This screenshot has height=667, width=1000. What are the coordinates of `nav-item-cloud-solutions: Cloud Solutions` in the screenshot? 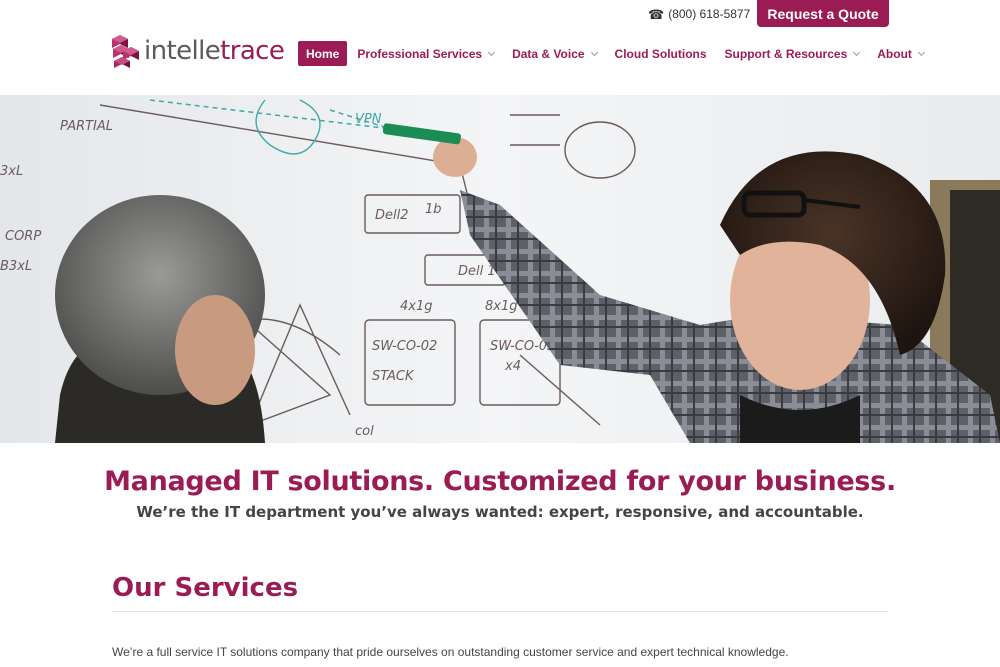 It's located at (661, 53).